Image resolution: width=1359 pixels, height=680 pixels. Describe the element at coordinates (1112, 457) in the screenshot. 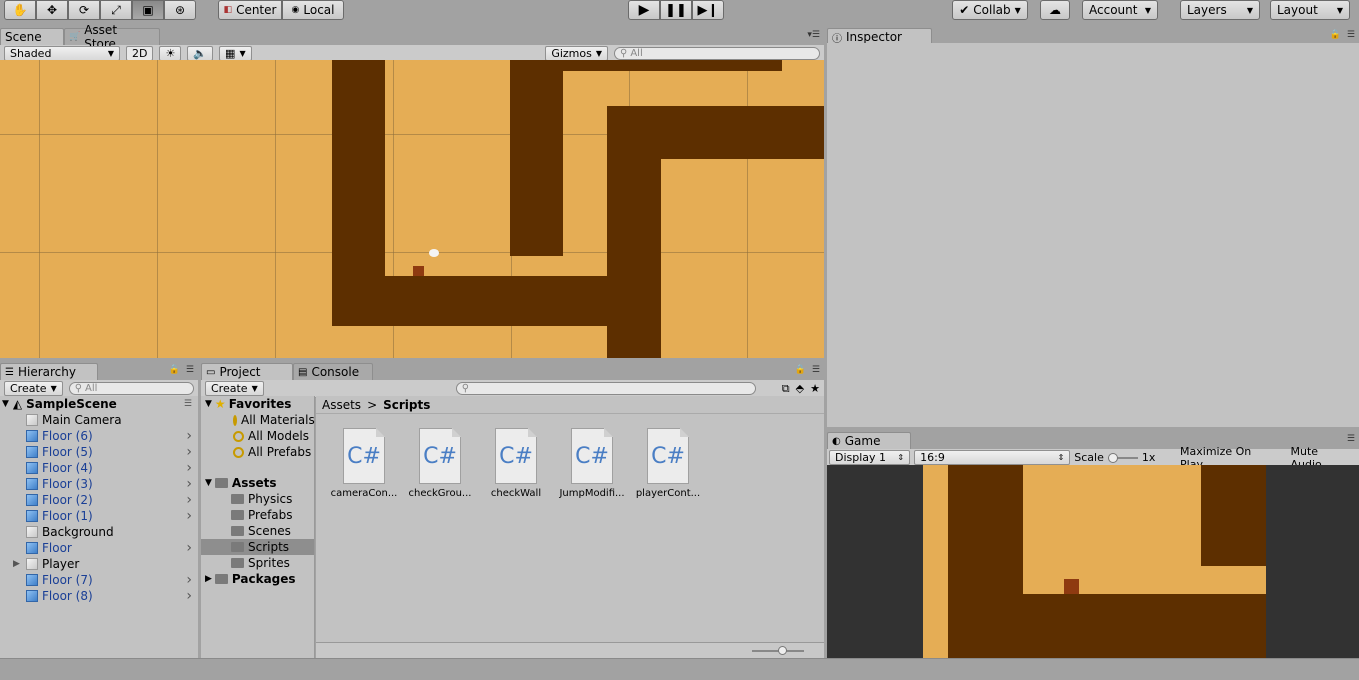

I see `scale-slider-handle` at that location.